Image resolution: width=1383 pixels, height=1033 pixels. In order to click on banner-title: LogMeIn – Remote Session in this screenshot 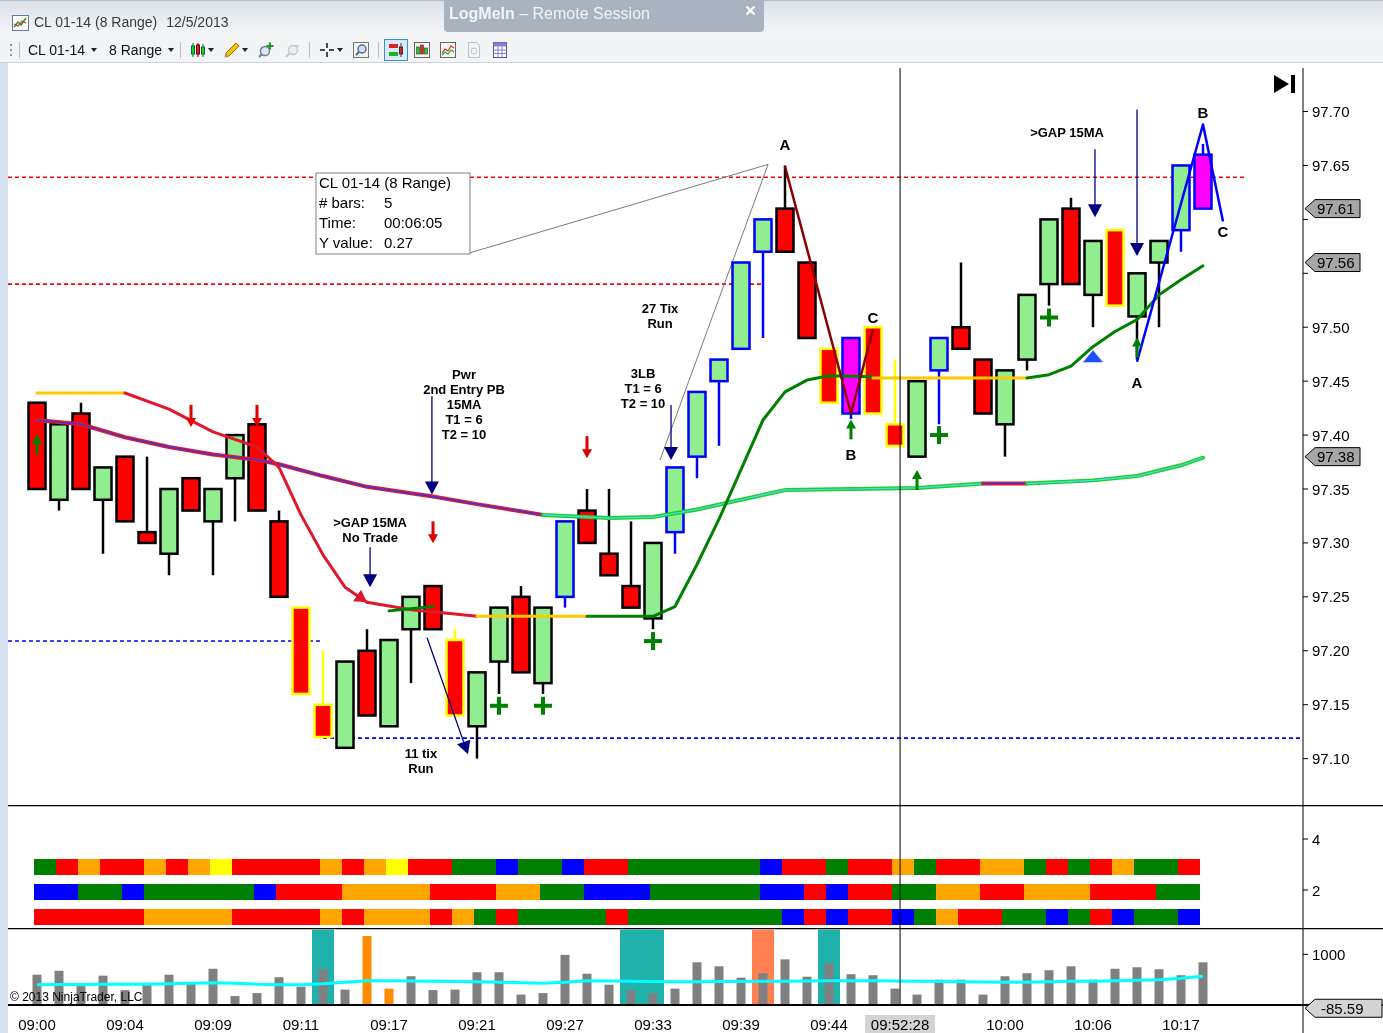, I will do `click(549, 14)`.